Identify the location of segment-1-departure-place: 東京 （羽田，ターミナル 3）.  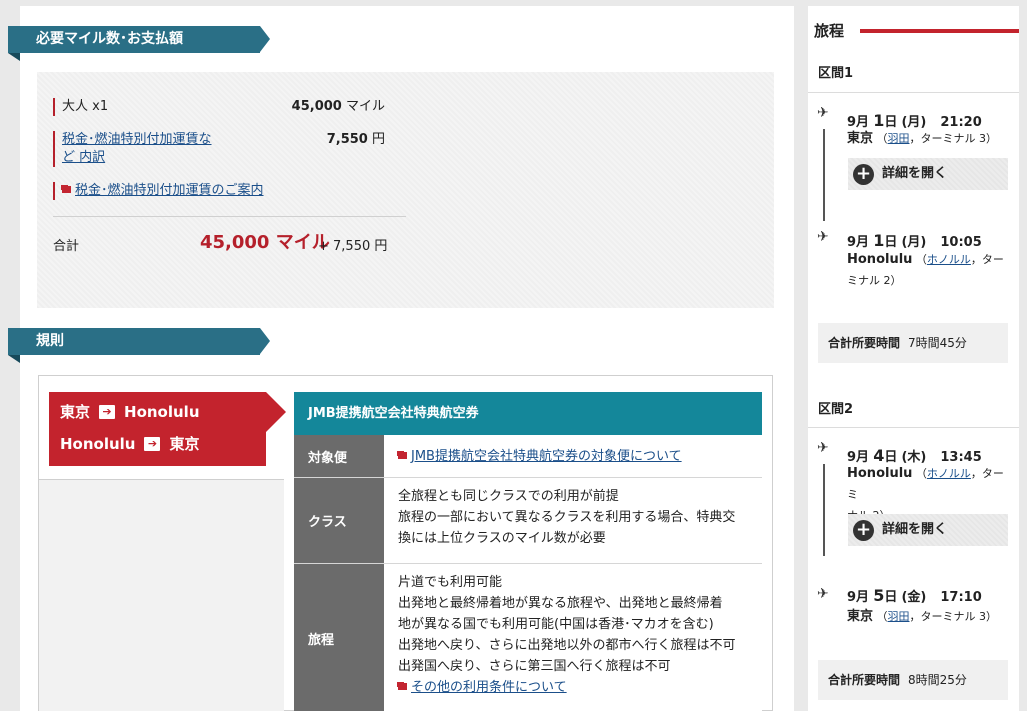
(922, 138).